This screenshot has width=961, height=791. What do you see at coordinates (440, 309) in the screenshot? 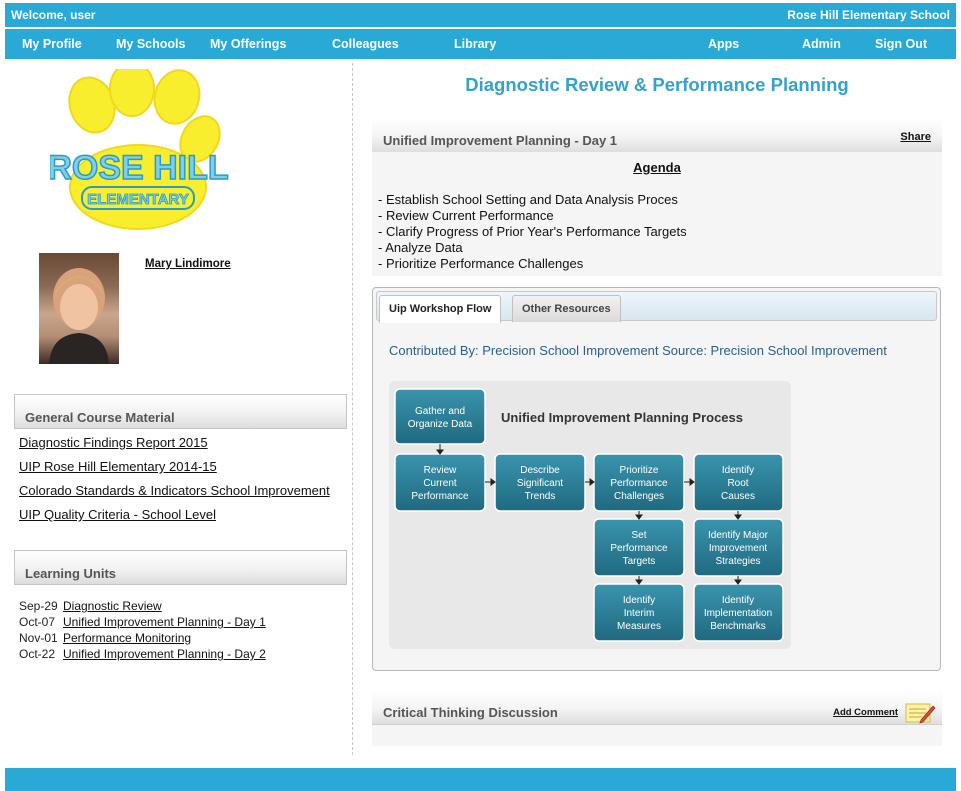
I see `tab-uip-workshop-flow: Uip Workshop Flow` at bounding box center [440, 309].